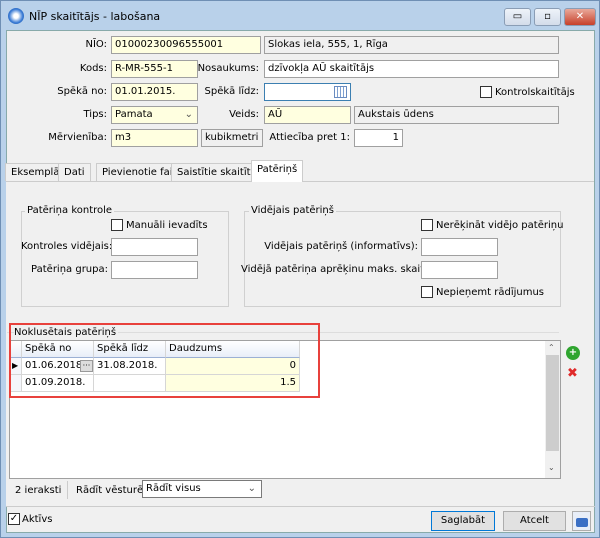  I want to click on info-field, so click(459, 247).